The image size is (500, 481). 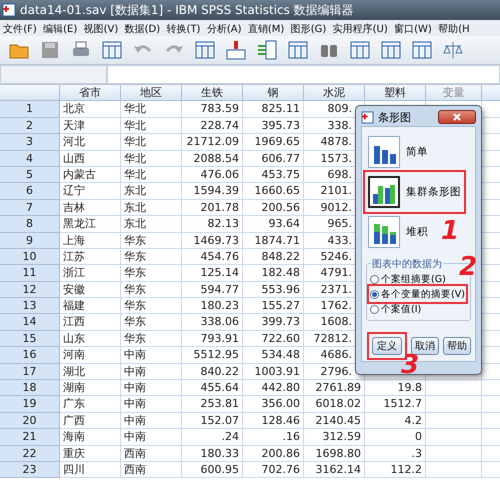 I want to click on menu-item: 直销(M), so click(x=266, y=29).